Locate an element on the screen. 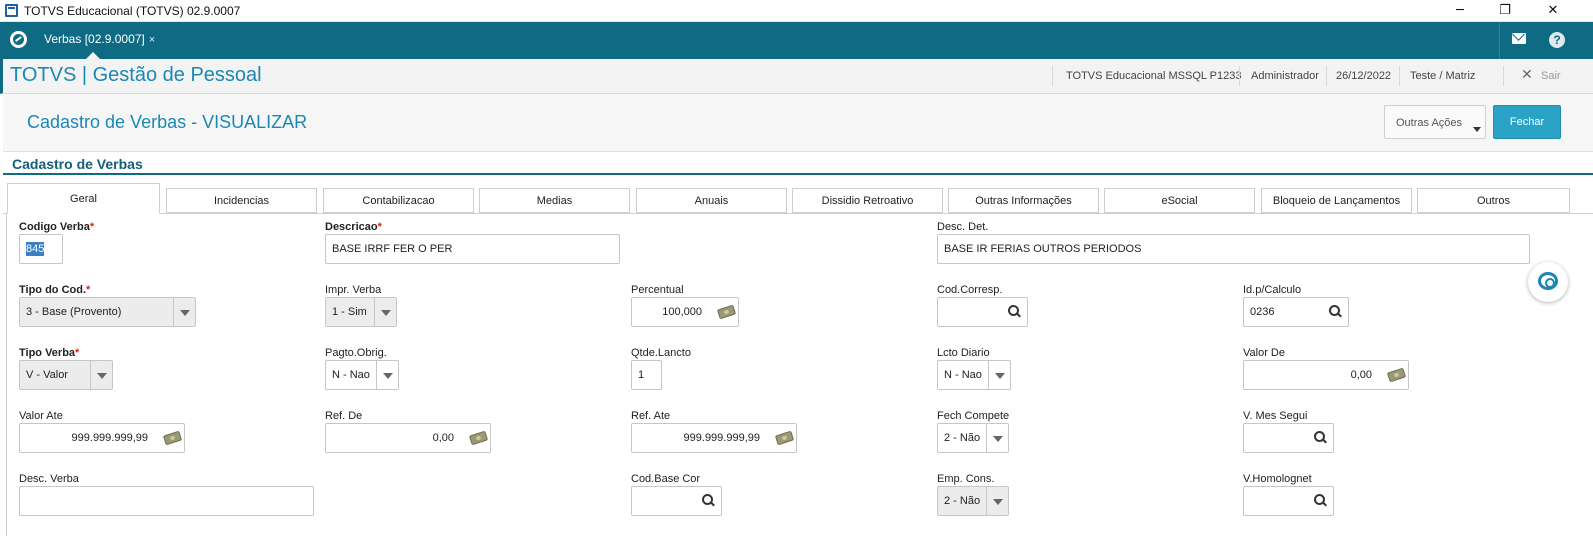 Image resolution: width=1593 pixels, height=536 pixels. tipo-verba-label: Tipo Verba* is located at coordinates (49, 353).